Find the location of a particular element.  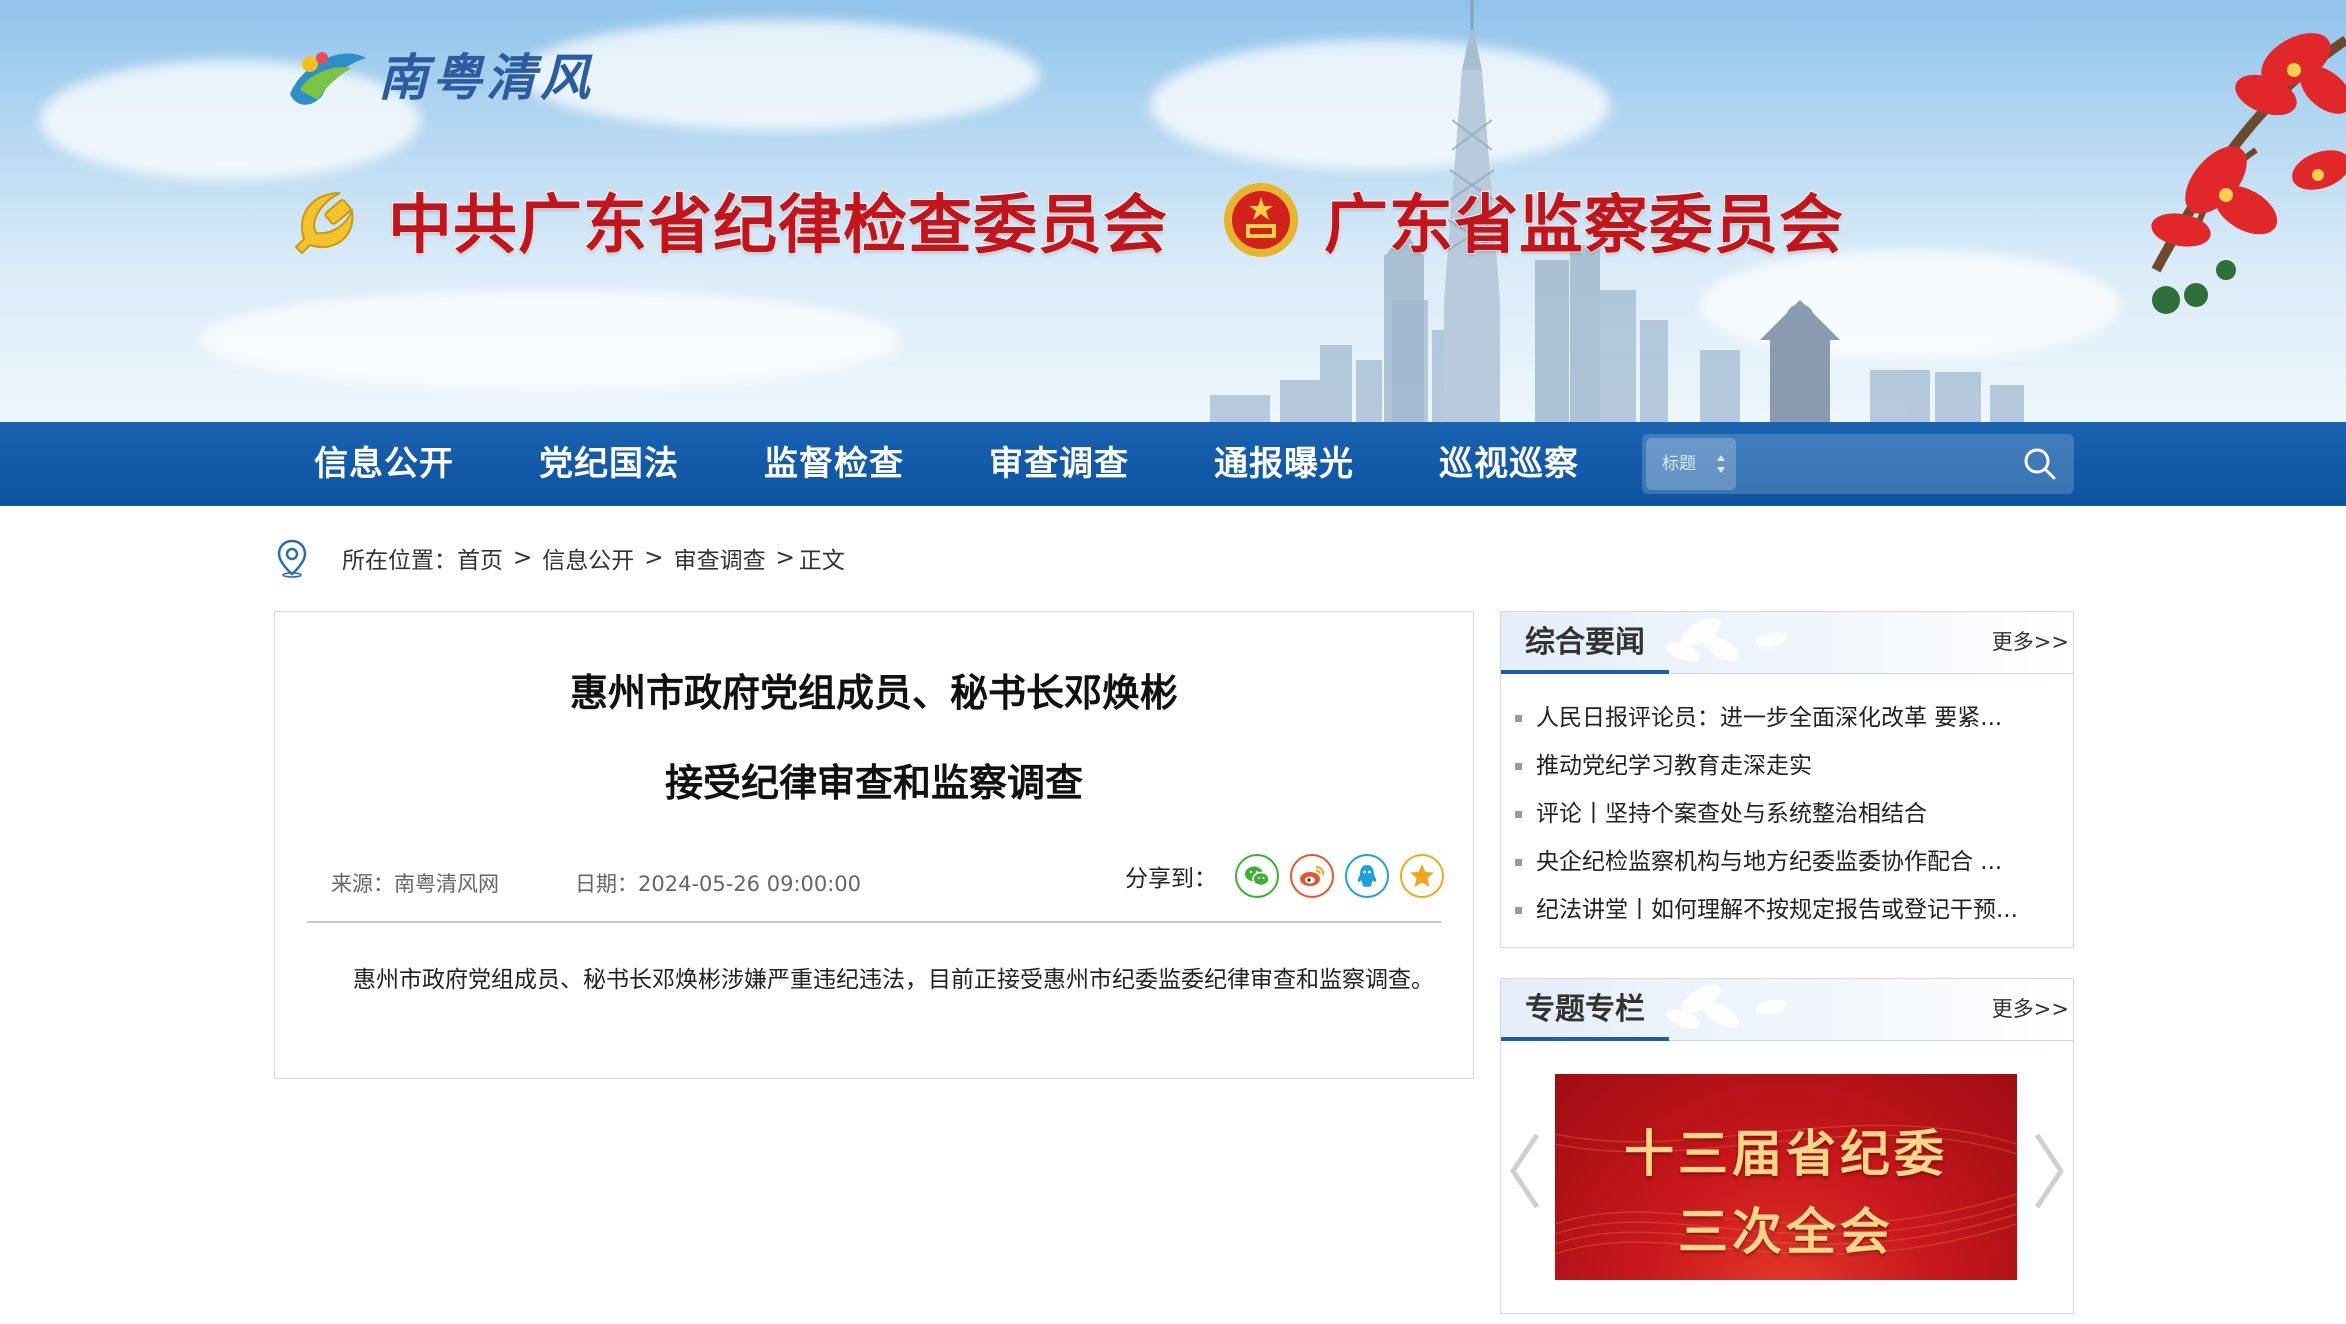

breadcrumb-investigation: 审查调查 is located at coordinates (720, 558).